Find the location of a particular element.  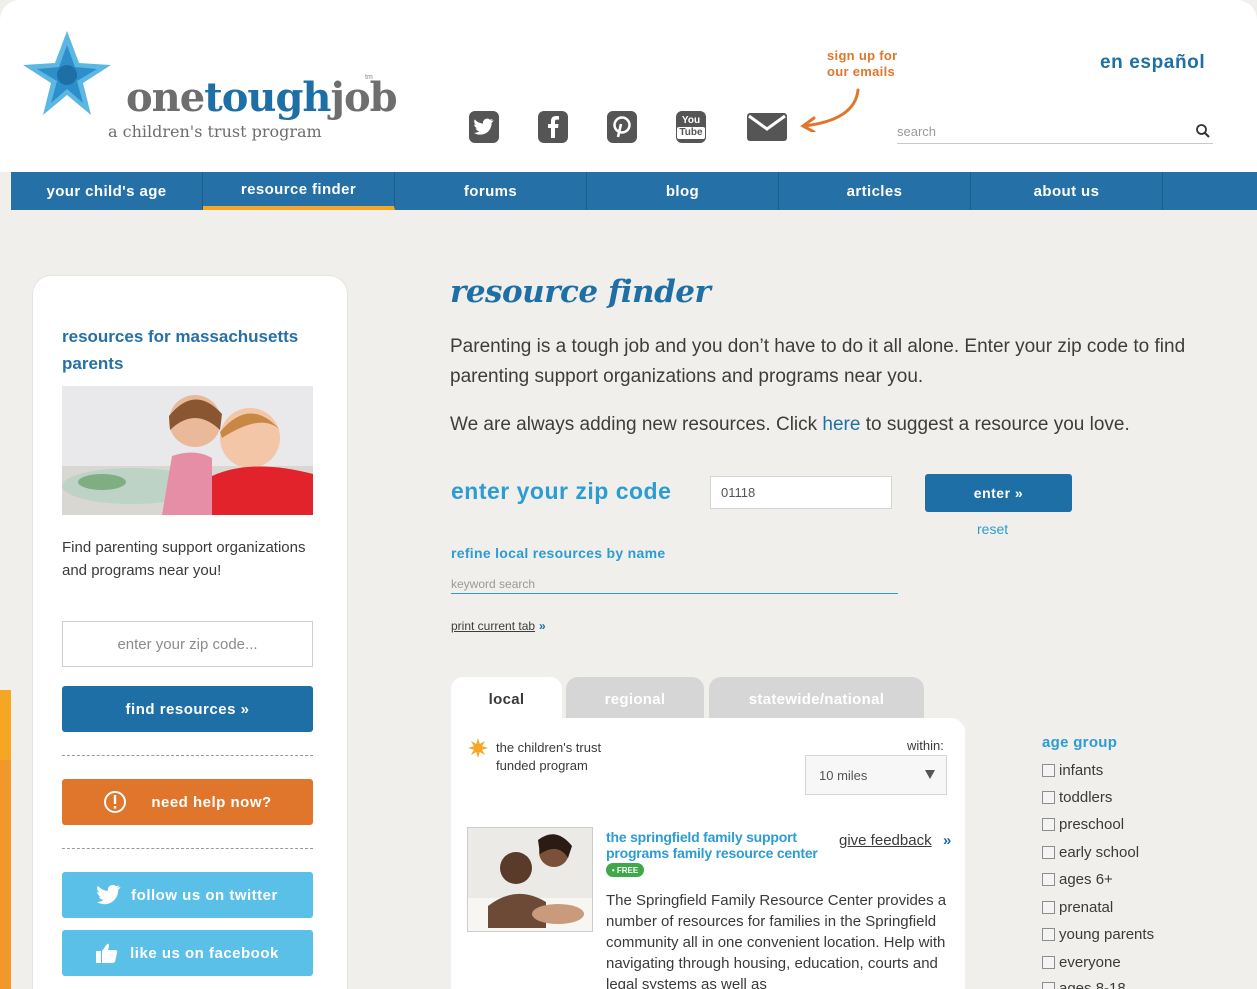

find-resources-button: find resources » is located at coordinates (187, 709).